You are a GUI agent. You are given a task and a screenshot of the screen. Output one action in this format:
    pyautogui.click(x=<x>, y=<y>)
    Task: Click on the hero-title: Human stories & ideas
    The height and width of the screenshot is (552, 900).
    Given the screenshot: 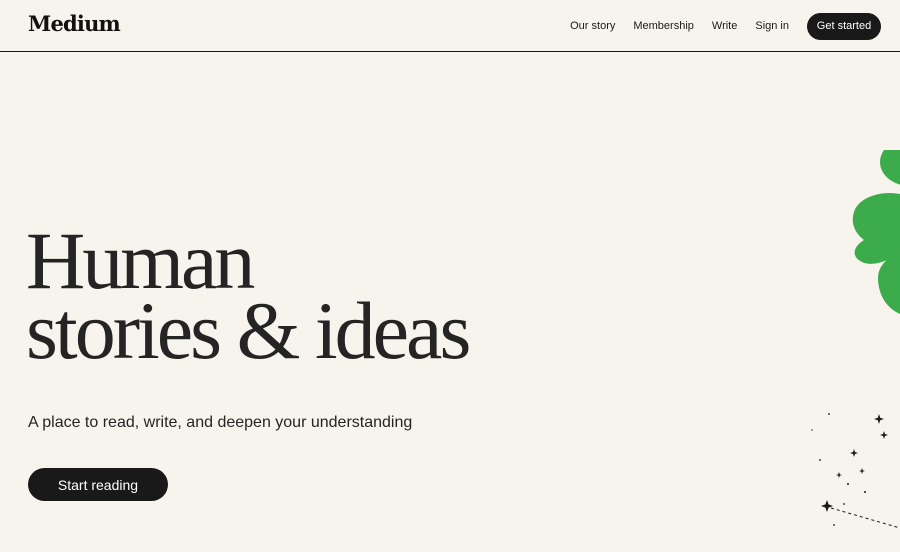 What is the action you would take?
    pyautogui.click(x=248, y=298)
    